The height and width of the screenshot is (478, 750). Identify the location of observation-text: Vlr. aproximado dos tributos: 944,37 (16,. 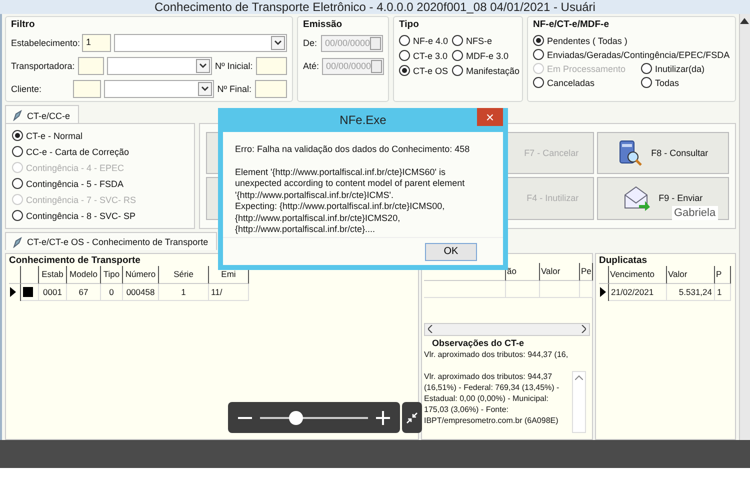
(496, 354).